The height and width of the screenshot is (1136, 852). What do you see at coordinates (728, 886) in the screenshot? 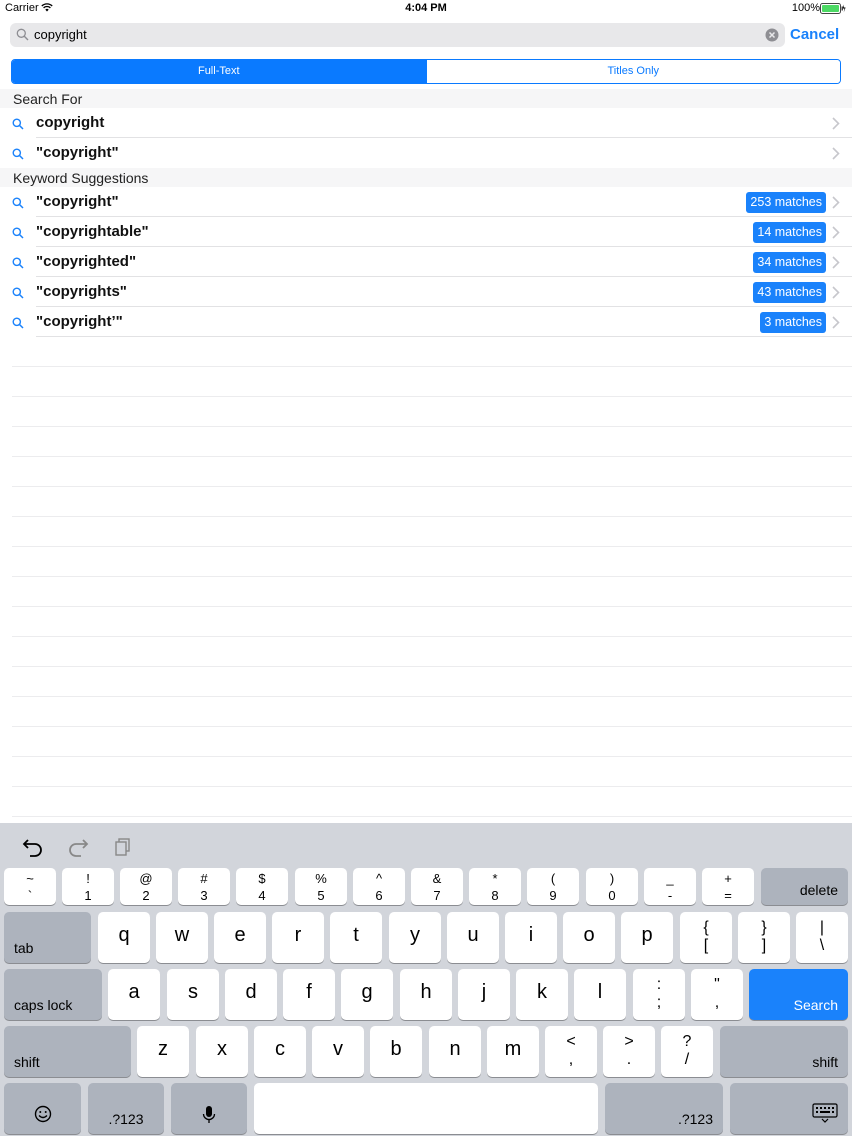
I see `key-equals: + =` at bounding box center [728, 886].